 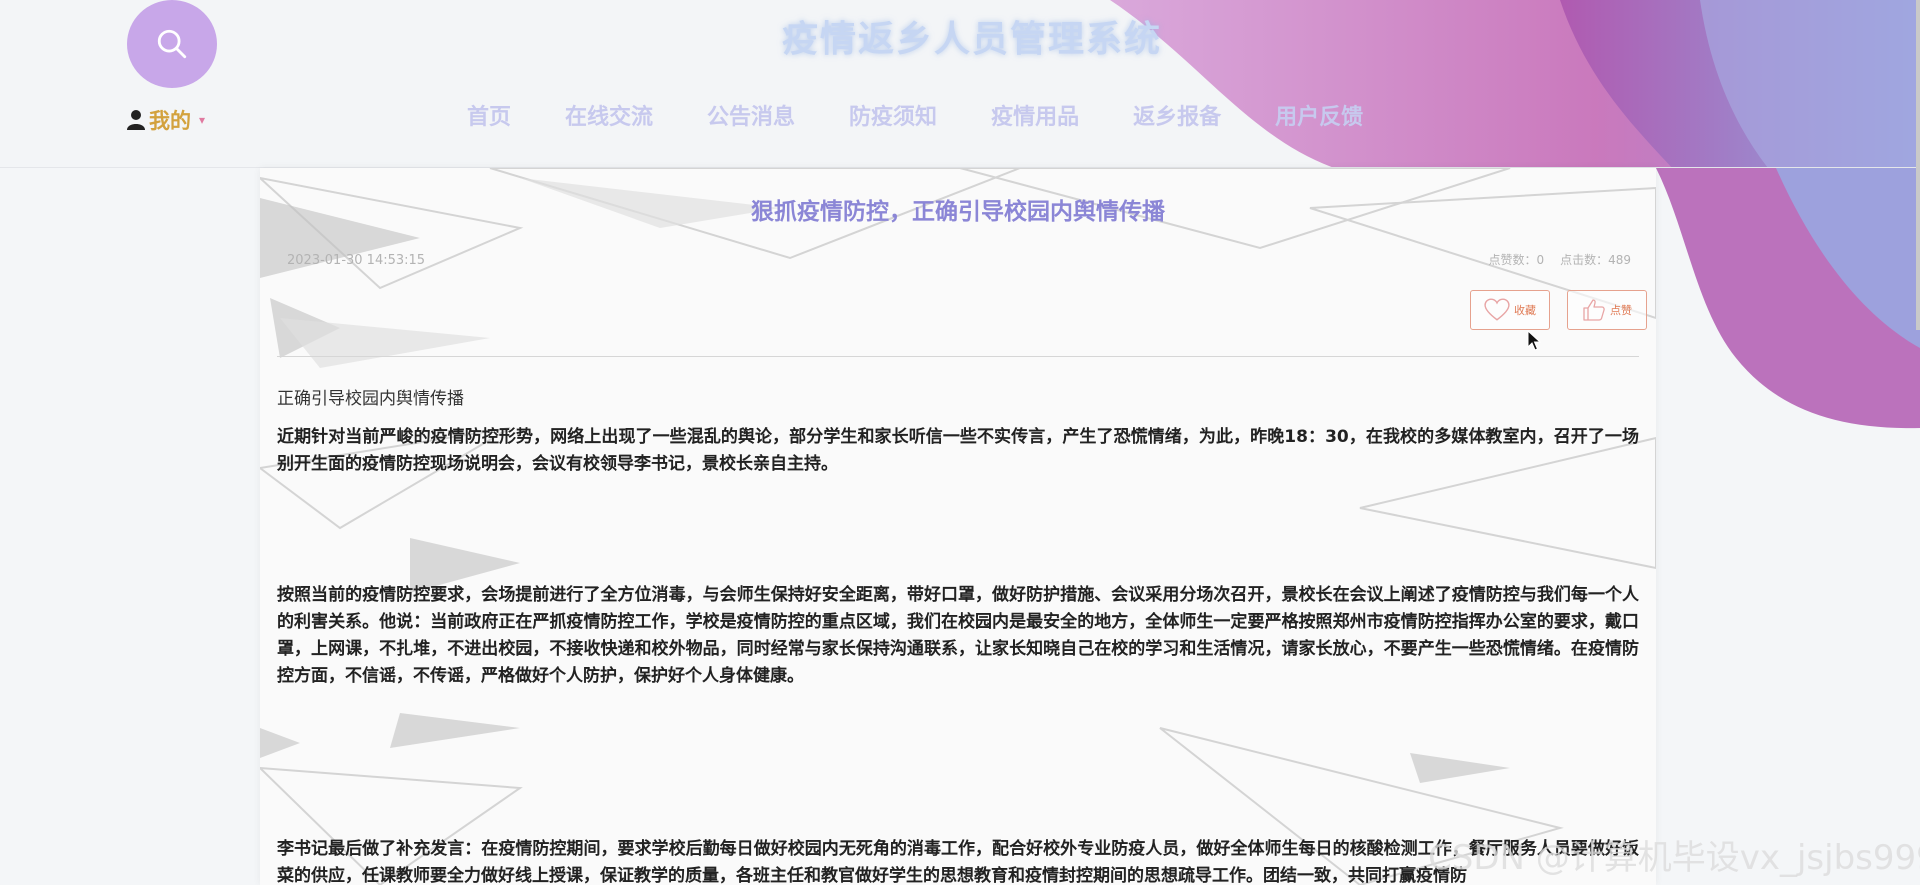 What do you see at coordinates (958, 356) in the screenshot?
I see `divider` at bounding box center [958, 356].